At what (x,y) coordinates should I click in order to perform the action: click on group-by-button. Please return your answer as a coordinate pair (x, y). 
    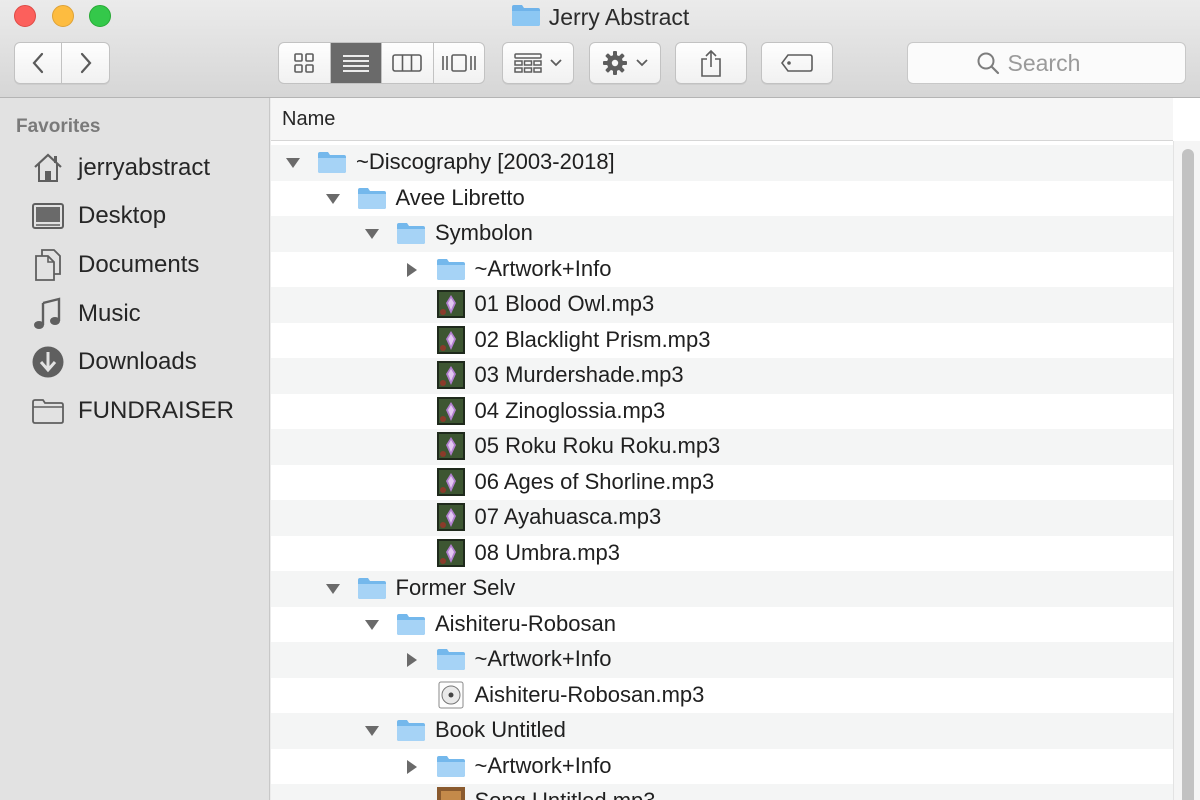
    Looking at the image, I should click on (538, 63).